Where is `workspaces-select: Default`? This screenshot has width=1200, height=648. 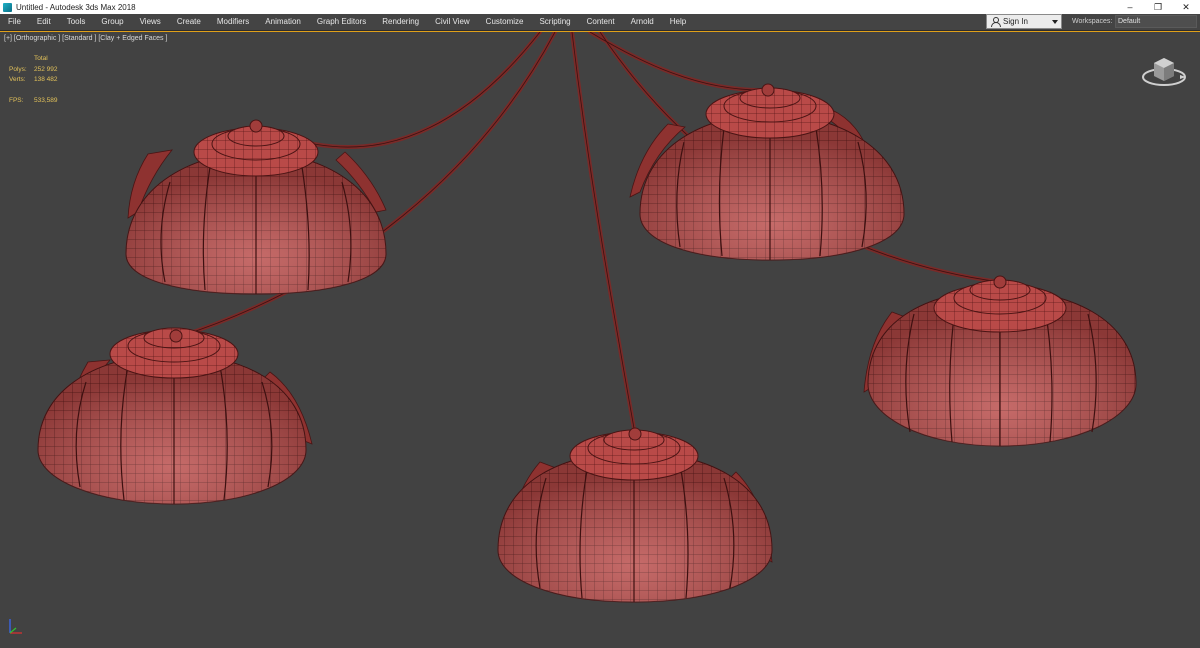
workspaces-select: Default is located at coordinates (1156, 21).